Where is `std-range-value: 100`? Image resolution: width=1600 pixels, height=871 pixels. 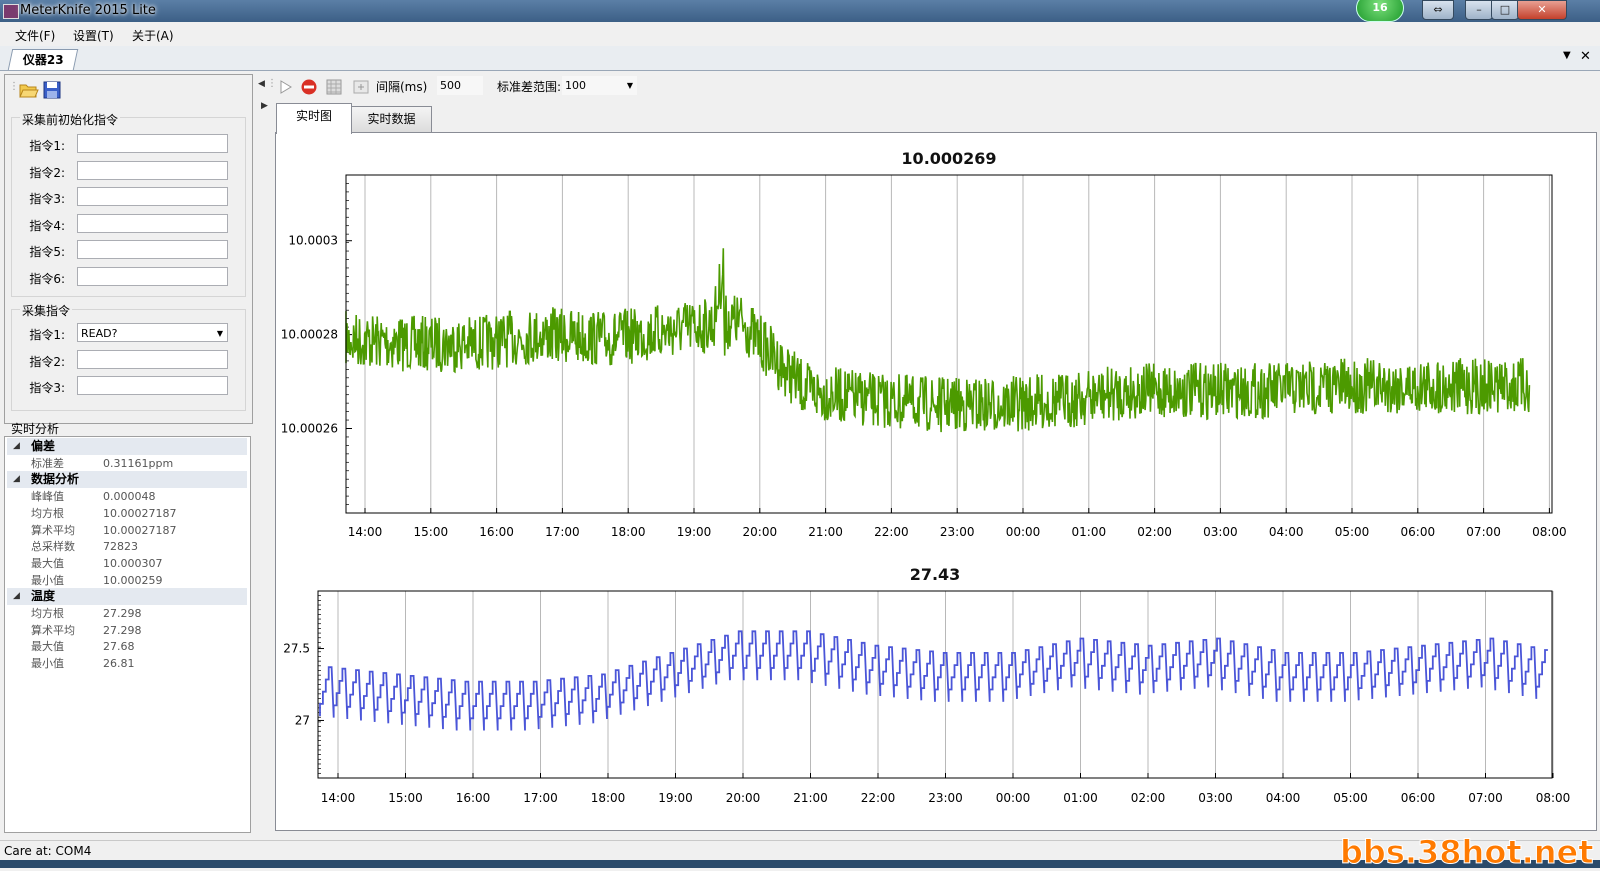 std-range-value: 100 is located at coordinates (575, 85).